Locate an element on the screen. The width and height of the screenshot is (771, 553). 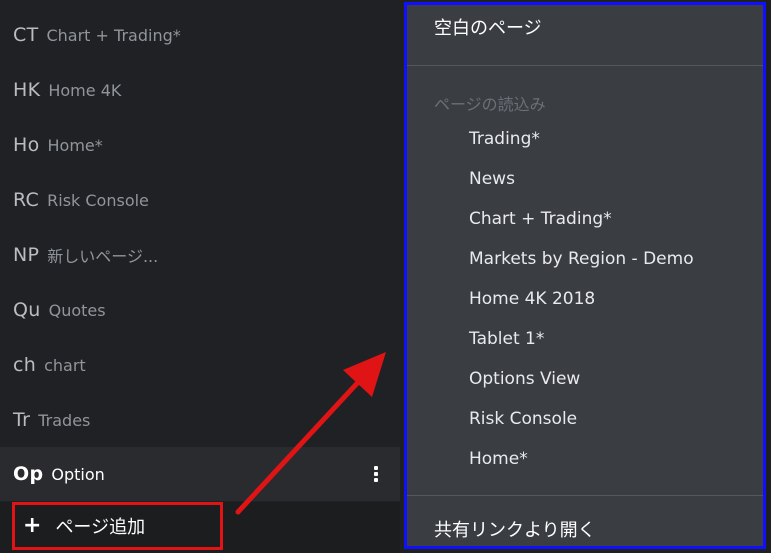
page-name: chart is located at coordinates (65, 365).